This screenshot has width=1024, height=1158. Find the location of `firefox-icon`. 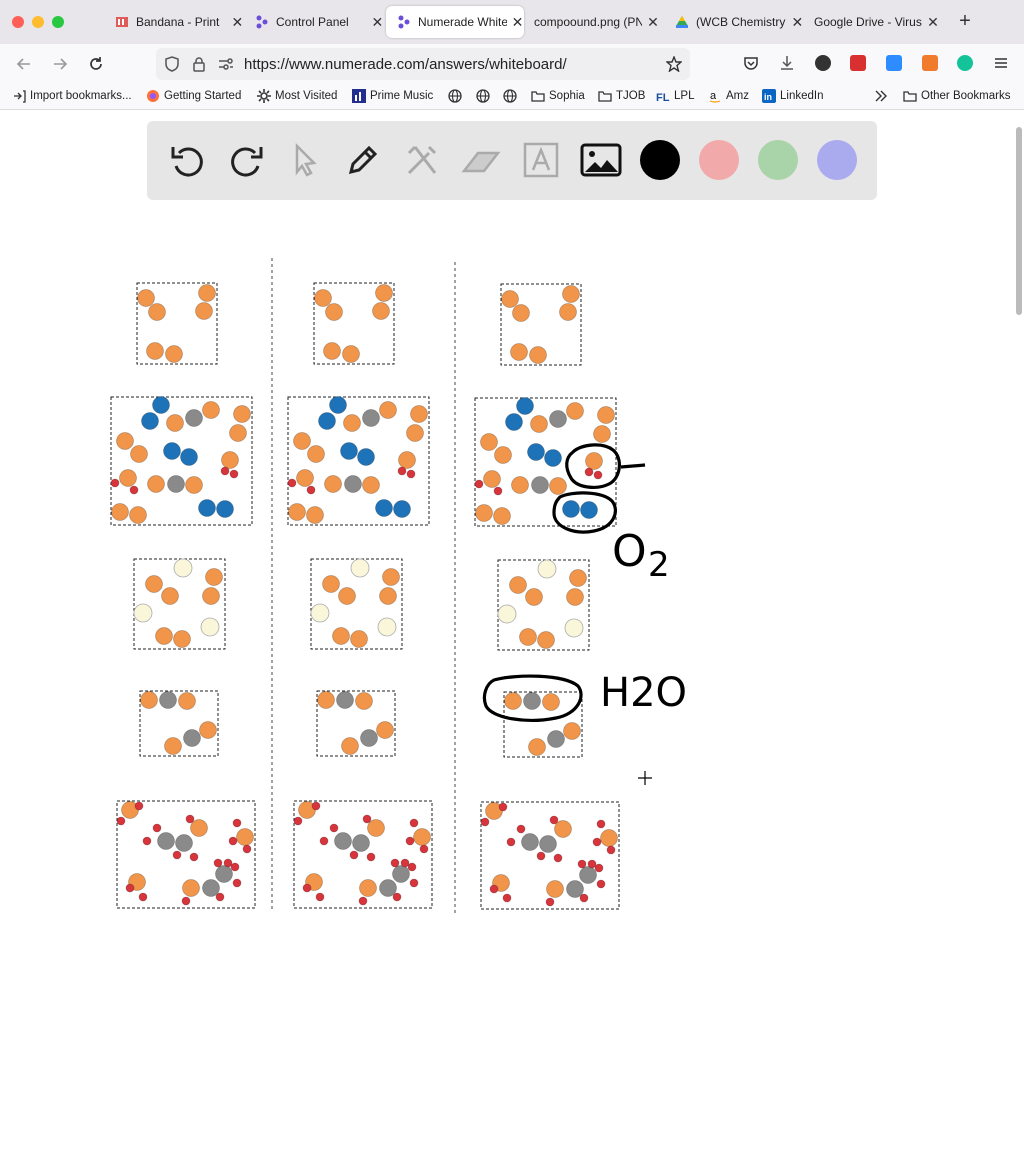

firefox-icon is located at coordinates (153, 96).